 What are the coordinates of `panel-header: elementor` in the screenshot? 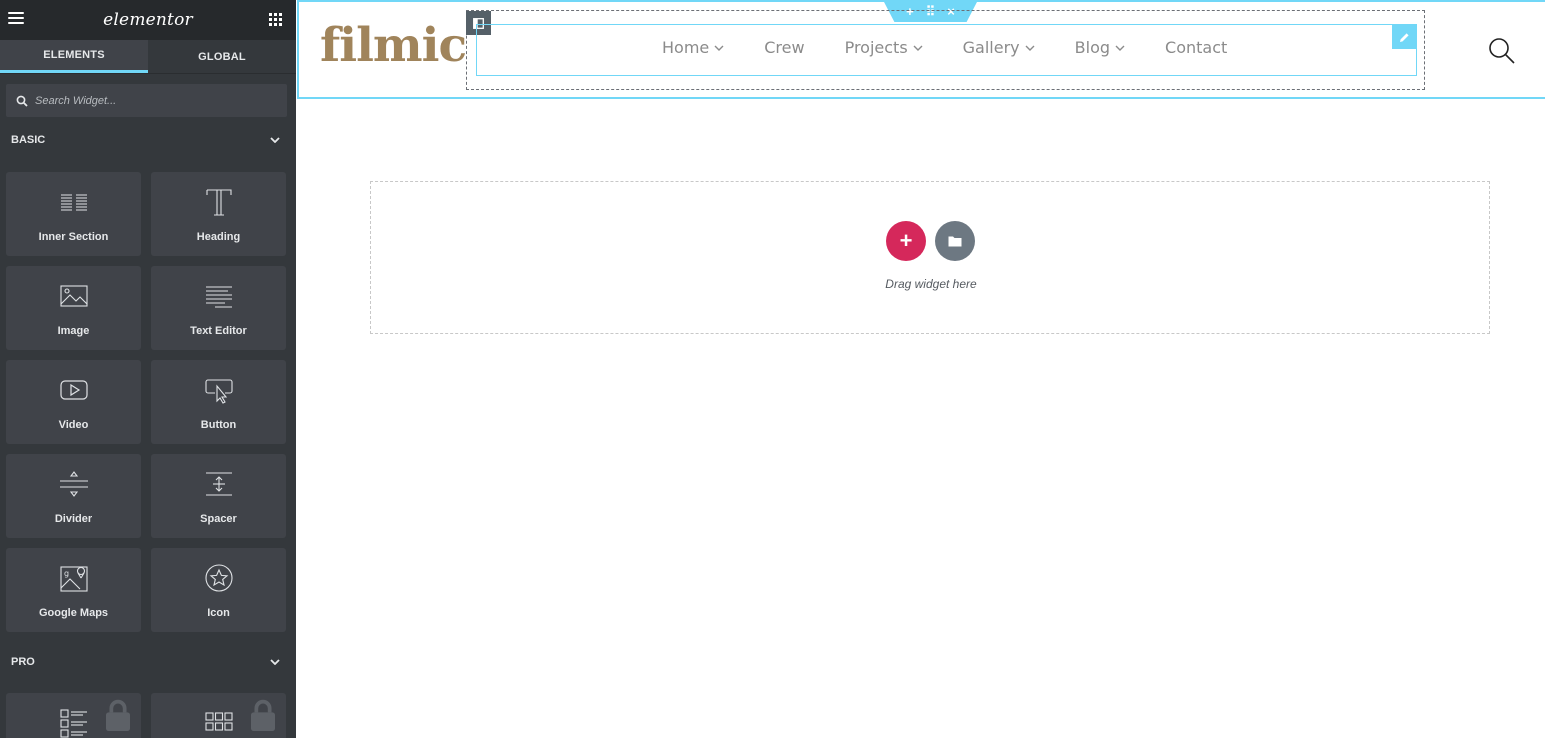 It's located at (148, 20).